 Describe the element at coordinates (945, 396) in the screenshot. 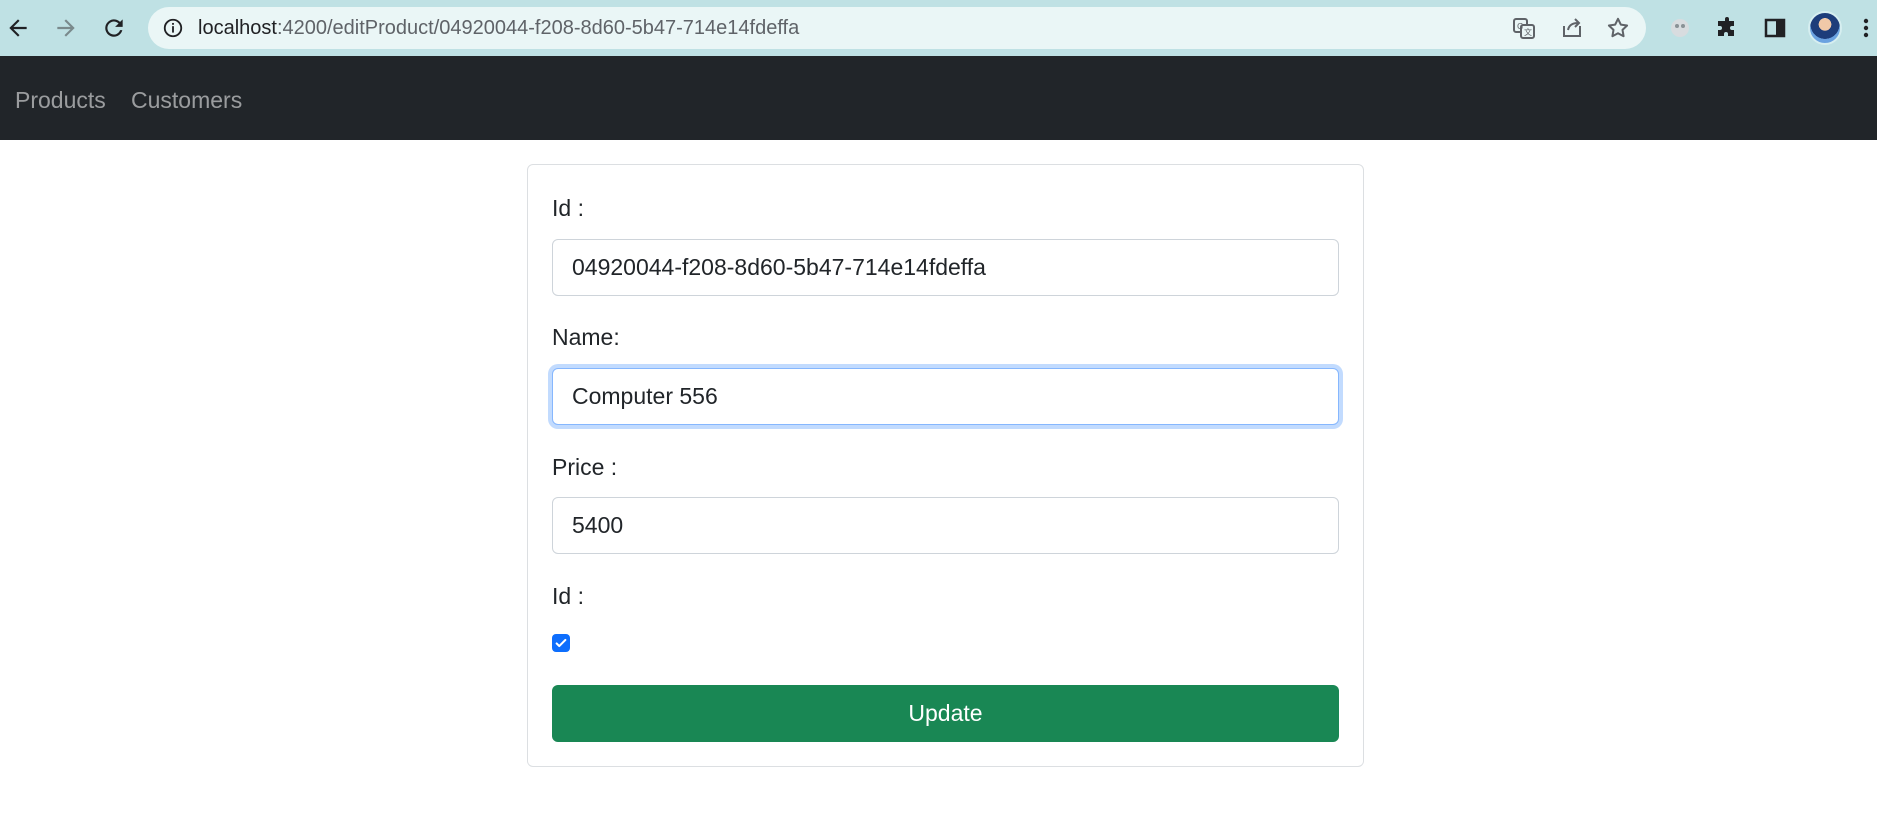

I see `name-input` at that location.